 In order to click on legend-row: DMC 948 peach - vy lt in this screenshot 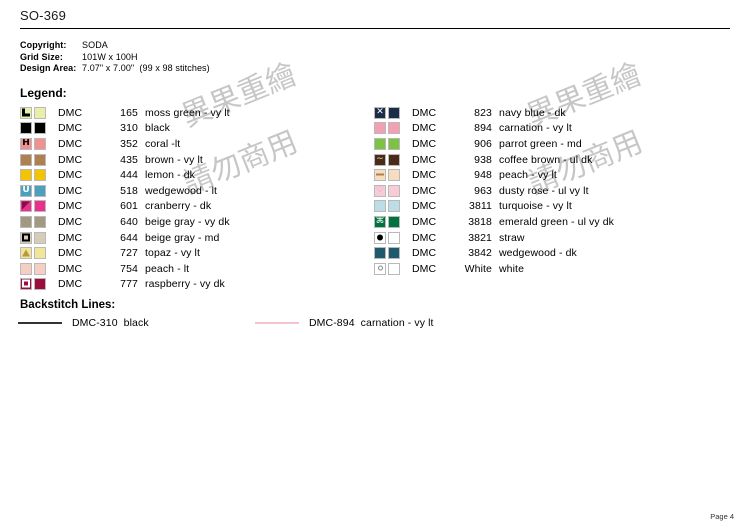, I will do `click(494, 175)`.